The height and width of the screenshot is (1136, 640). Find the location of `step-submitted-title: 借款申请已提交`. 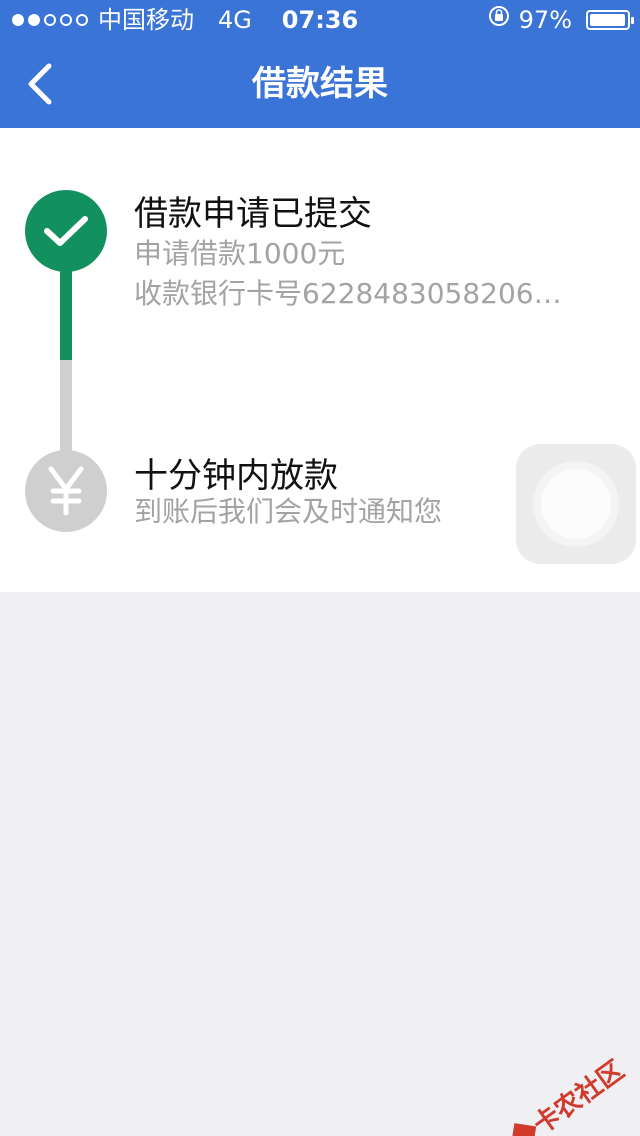

step-submitted-title: 借款申请已提交 is located at coordinates (253, 214).